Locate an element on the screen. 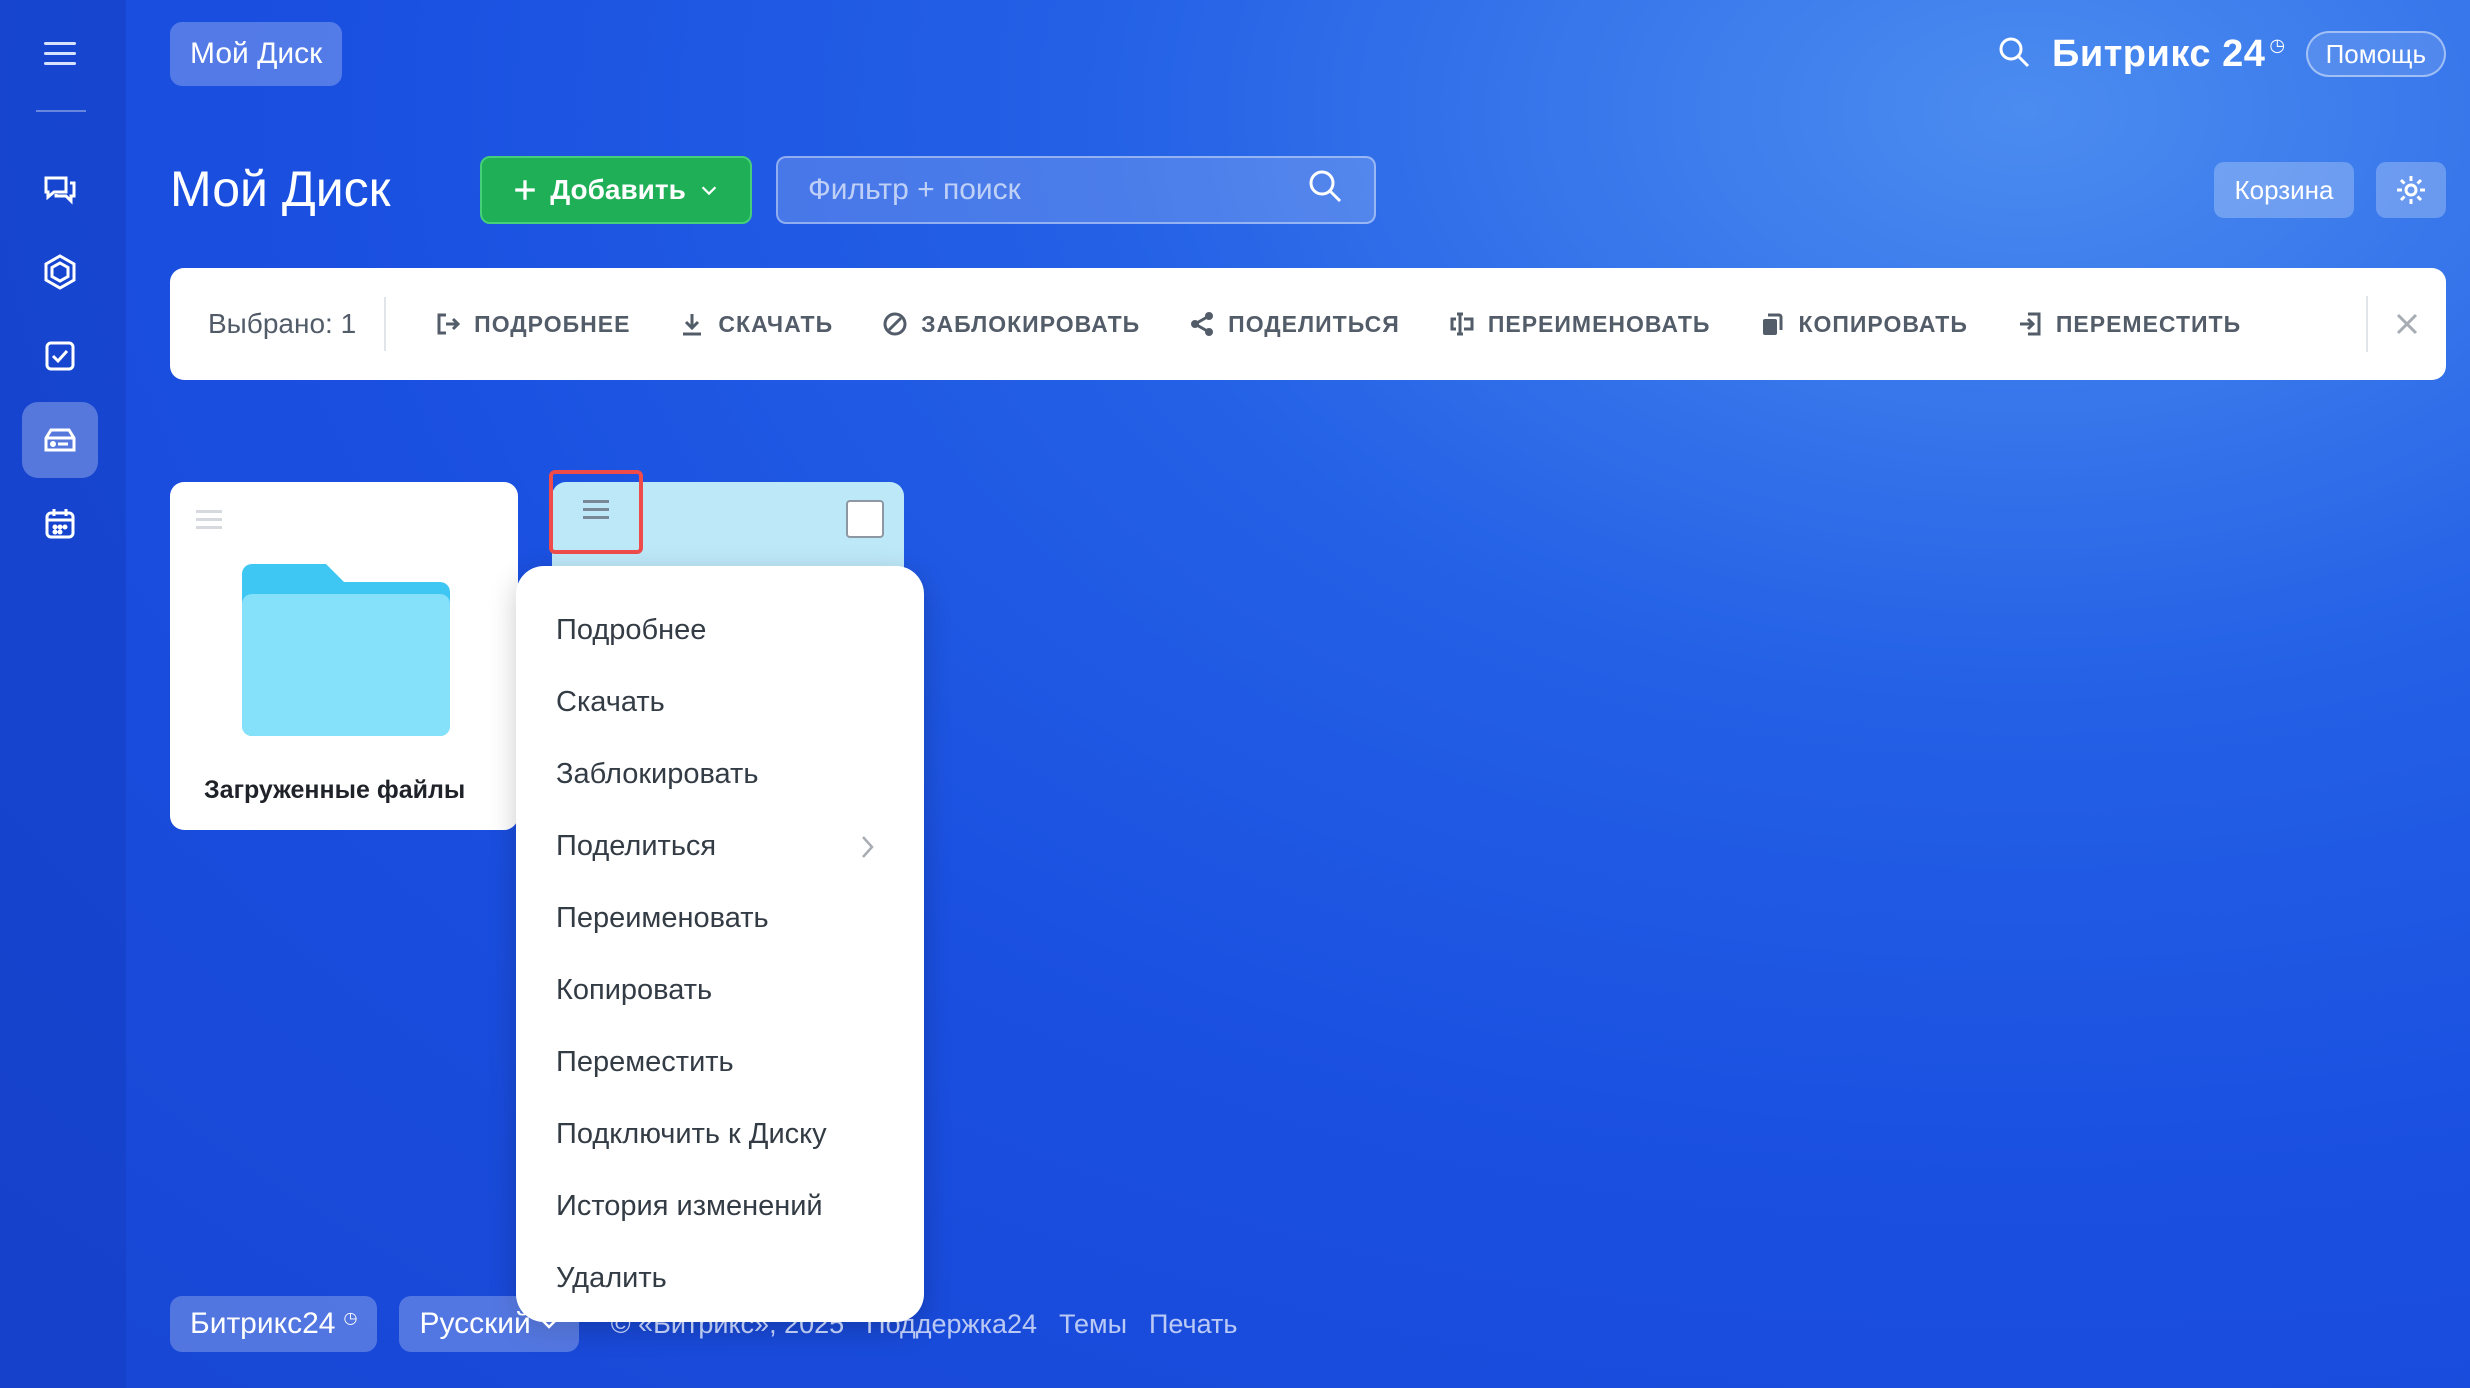  action-share-label: ПОДЕЛИТЬСЯ is located at coordinates (1314, 323).